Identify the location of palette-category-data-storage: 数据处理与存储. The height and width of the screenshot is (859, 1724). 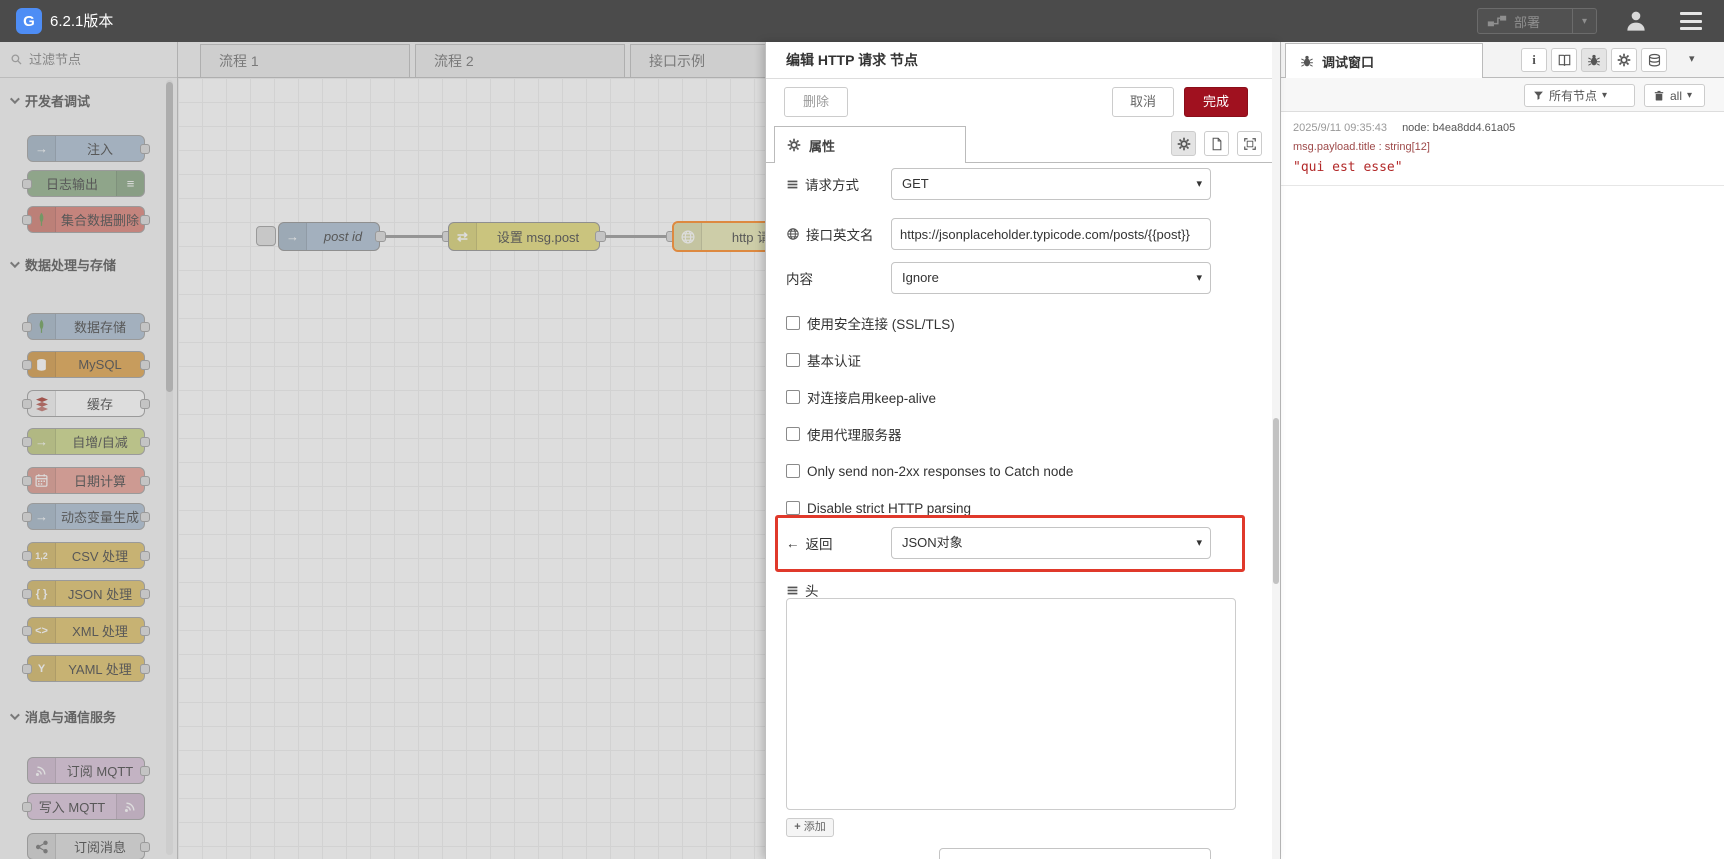
(89, 264).